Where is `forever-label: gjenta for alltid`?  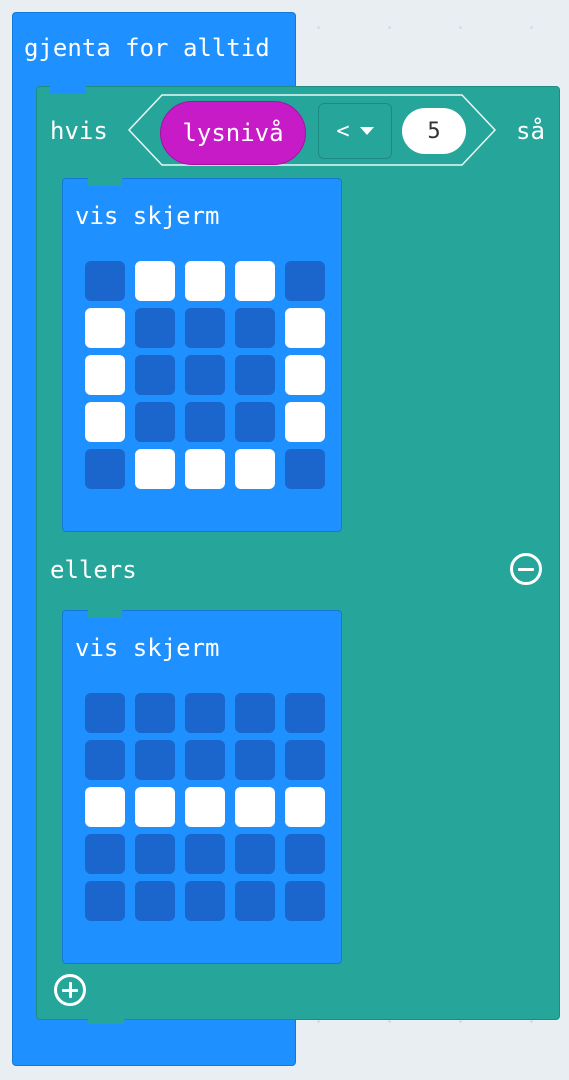
forever-label: gjenta for alltid is located at coordinates (147, 48).